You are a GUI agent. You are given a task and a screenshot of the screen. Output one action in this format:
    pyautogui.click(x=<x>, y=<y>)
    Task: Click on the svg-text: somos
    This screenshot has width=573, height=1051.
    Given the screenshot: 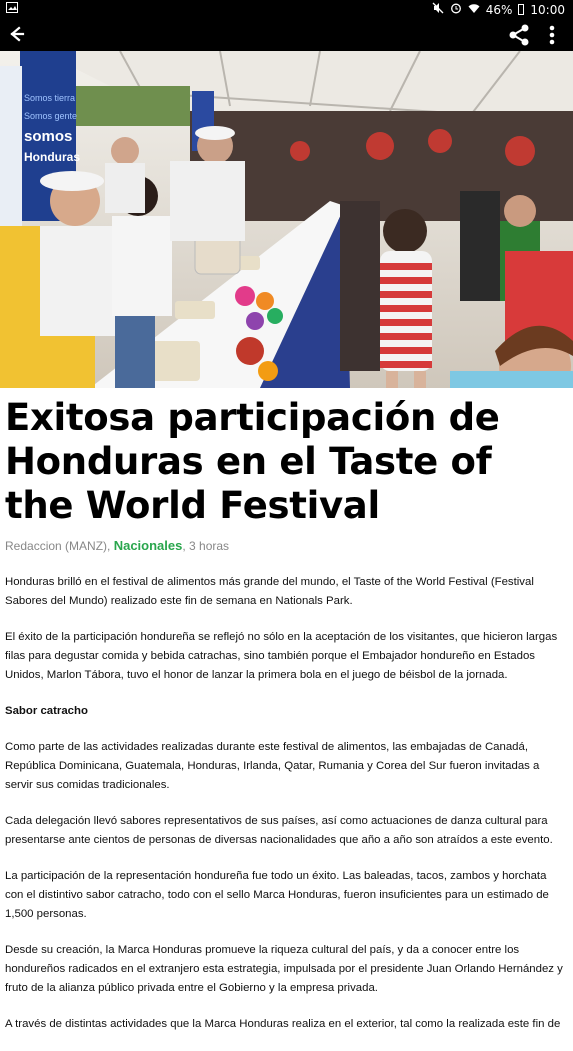 What is the action you would take?
    pyautogui.click(x=48, y=136)
    